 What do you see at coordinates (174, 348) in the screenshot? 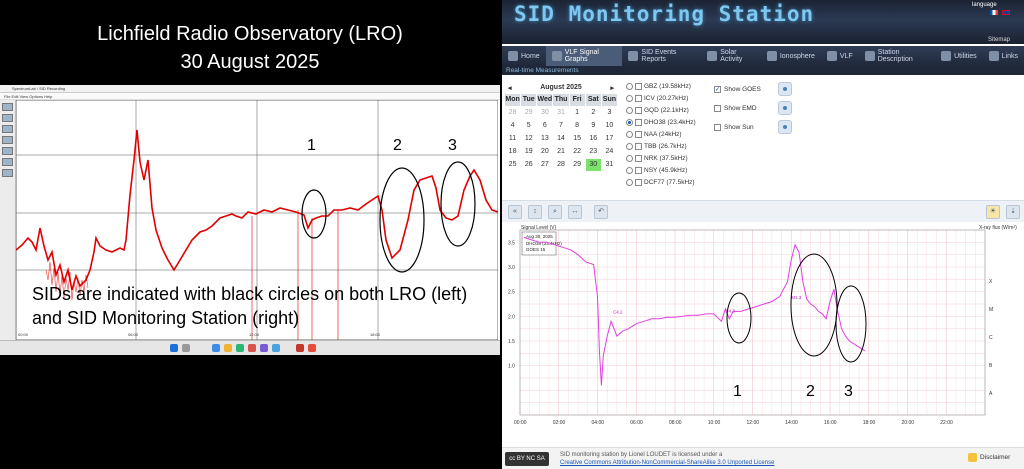
I see `start-icon` at bounding box center [174, 348].